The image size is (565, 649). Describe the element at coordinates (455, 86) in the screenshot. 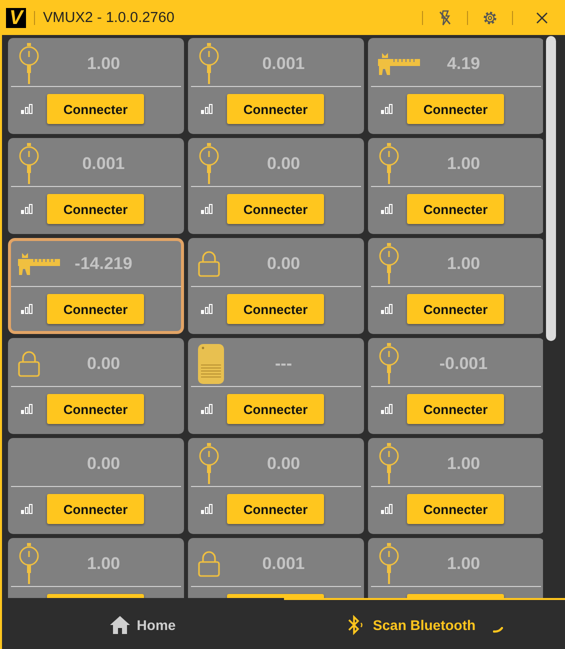

I see `device-card: 4.19 Connecter` at that location.